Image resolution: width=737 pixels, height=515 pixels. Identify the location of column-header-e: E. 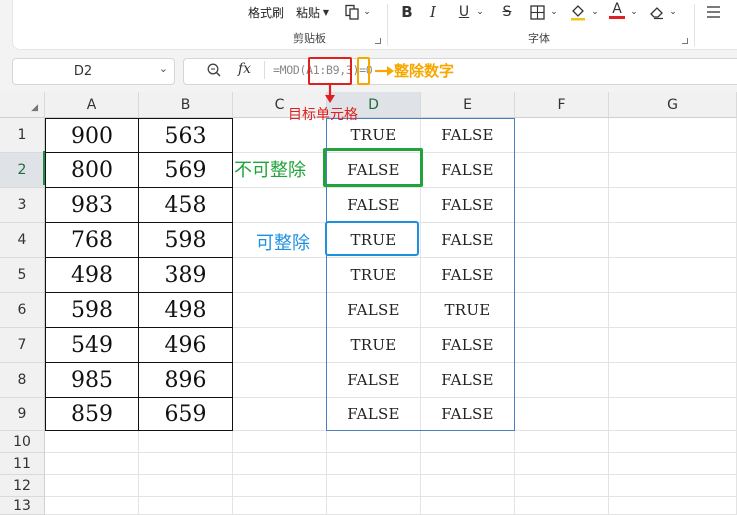
(468, 105).